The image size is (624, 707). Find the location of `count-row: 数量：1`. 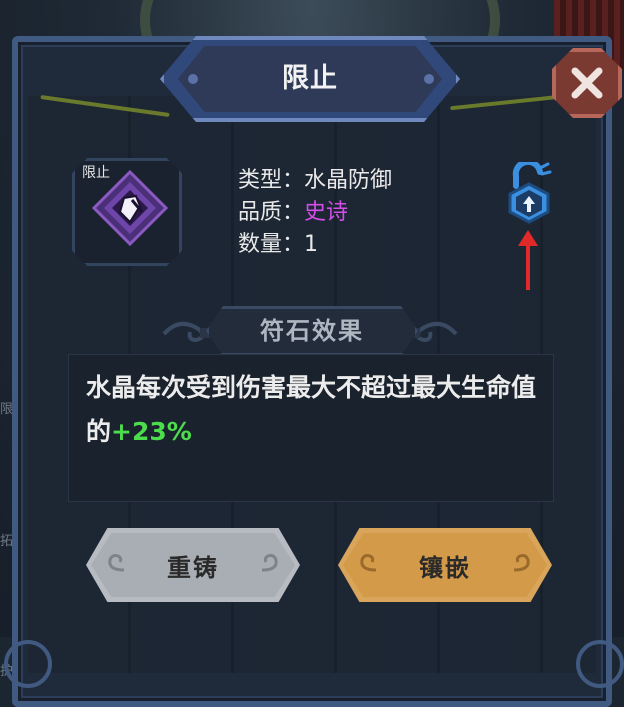

count-row: 数量：1 is located at coordinates (315, 245).